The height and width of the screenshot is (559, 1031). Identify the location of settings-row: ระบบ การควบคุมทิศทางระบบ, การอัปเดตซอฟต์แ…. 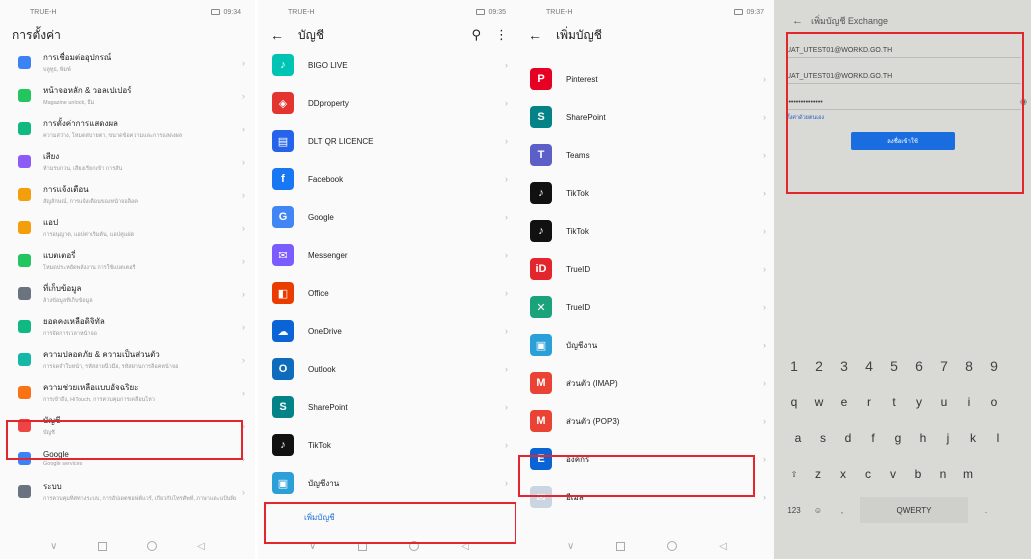
(127, 491).